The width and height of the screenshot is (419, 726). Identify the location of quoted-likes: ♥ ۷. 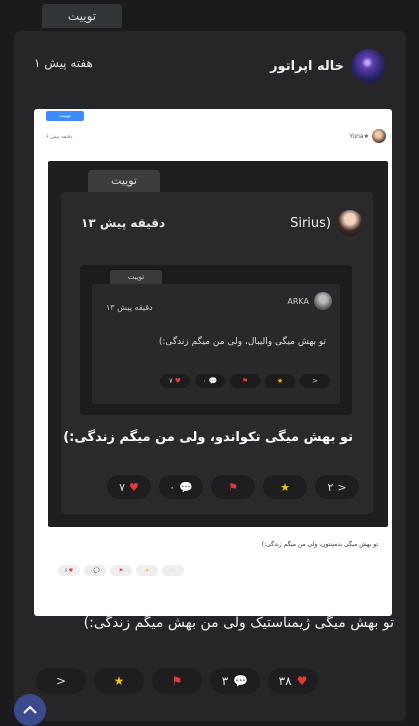
(129, 487).